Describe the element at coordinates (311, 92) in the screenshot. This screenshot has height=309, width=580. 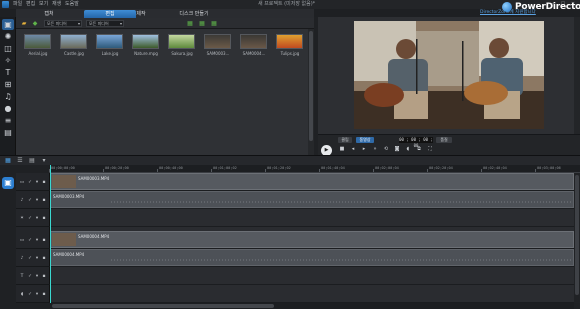
I see `library-scrollbar` at that location.